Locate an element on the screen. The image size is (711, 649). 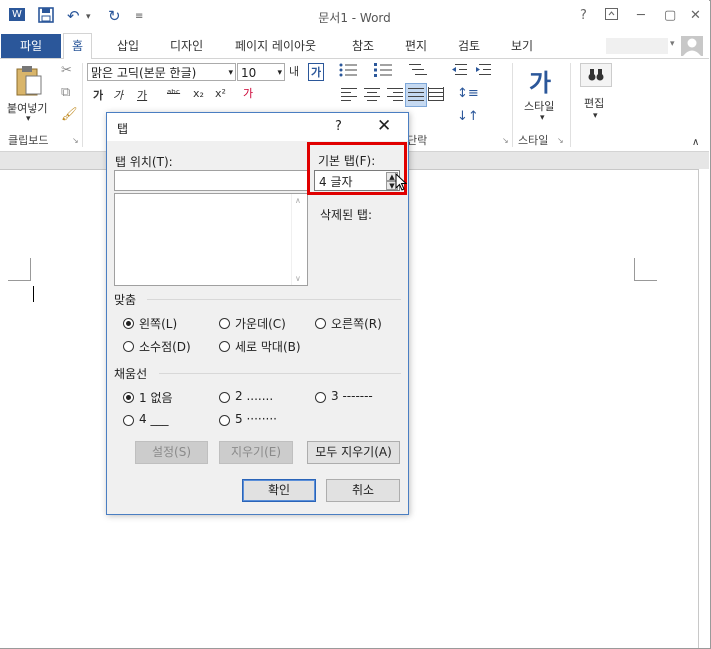
leader-none-radio is located at coordinates (128, 397).